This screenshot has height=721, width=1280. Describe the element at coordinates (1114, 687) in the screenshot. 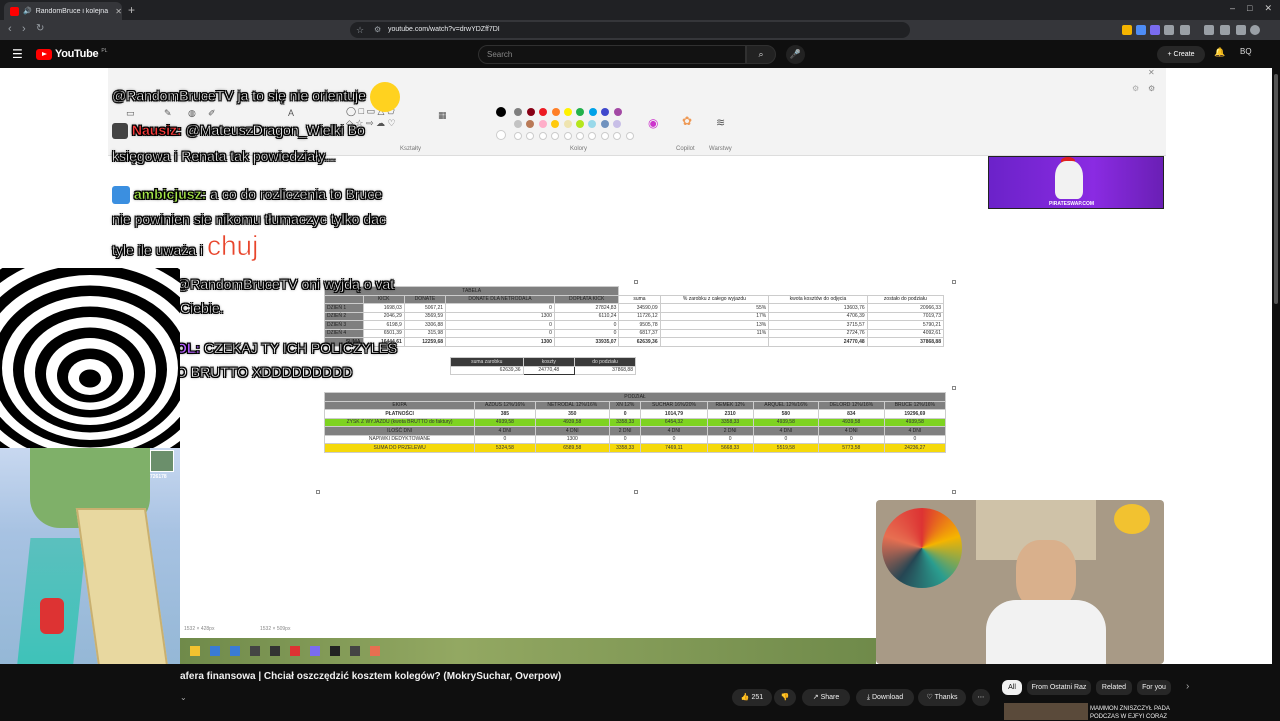

I see `chip-related: Related` at that location.